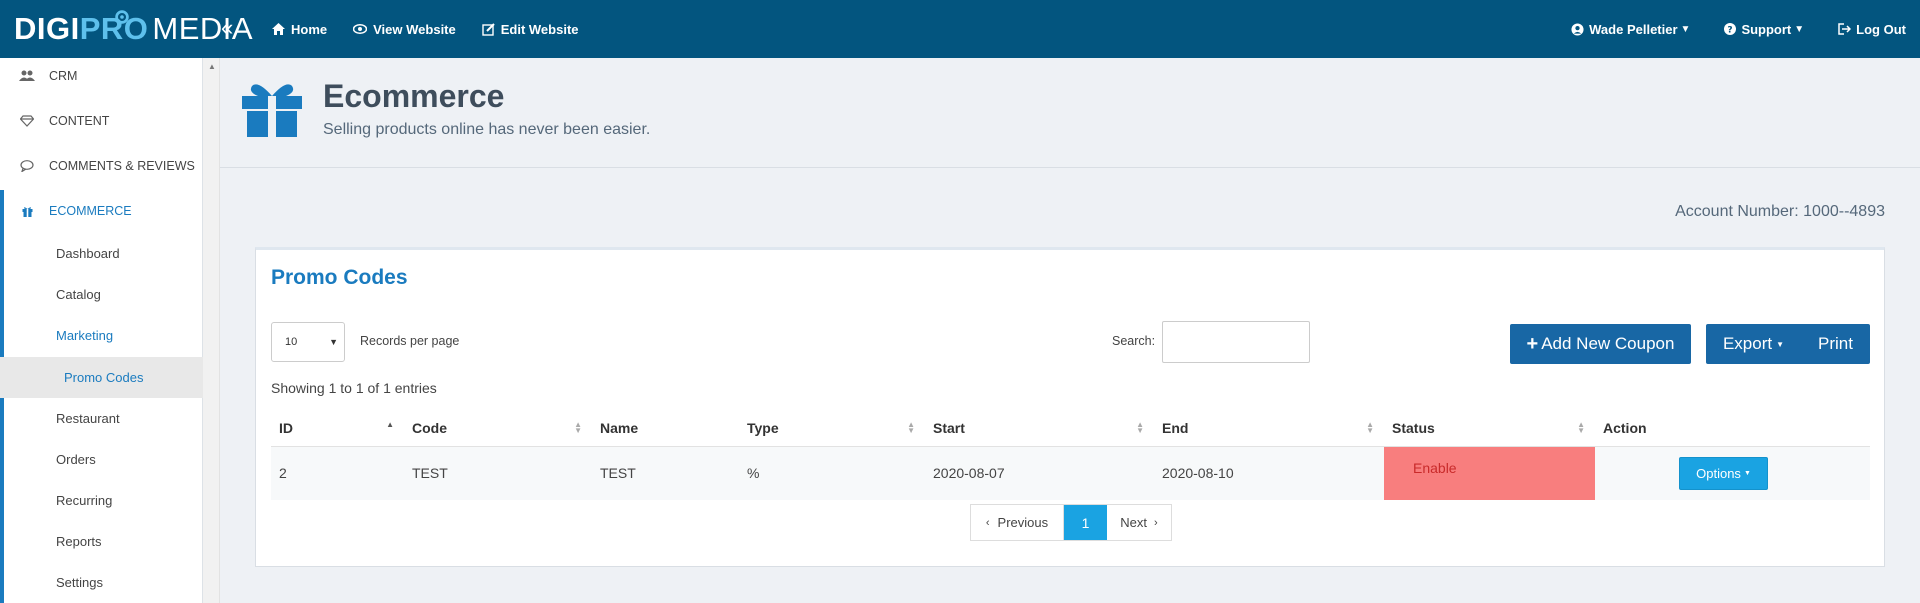 Image resolution: width=1920 pixels, height=603 pixels. What do you see at coordinates (832, 428) in the screenshot?
I see `column-header-type: Type ▲ ▼` at bounding box center [832, 428].